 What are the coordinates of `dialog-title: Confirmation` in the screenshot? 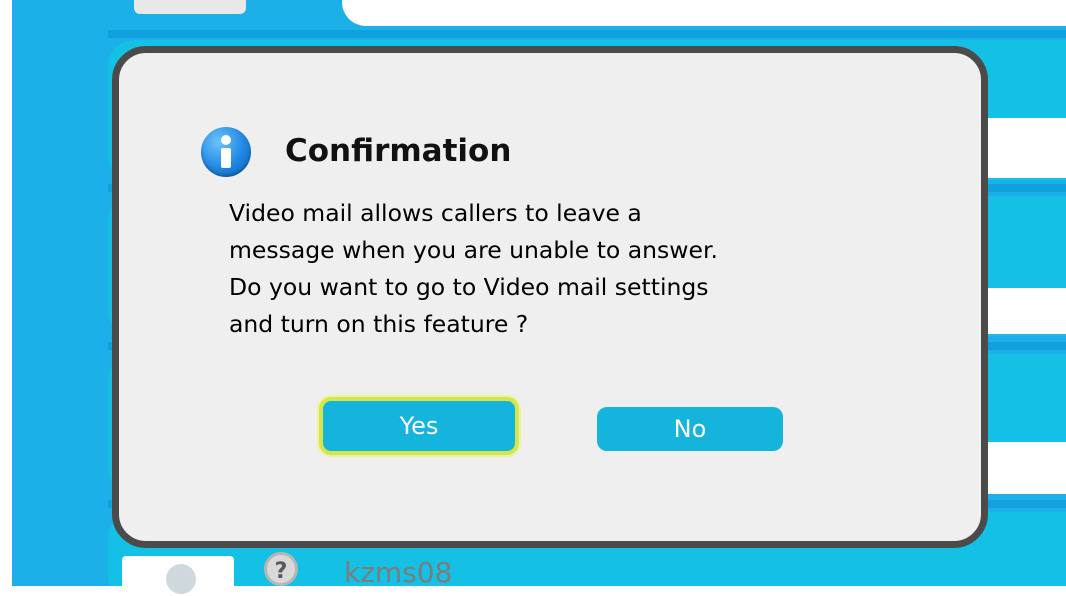 It's located at (398, 151).